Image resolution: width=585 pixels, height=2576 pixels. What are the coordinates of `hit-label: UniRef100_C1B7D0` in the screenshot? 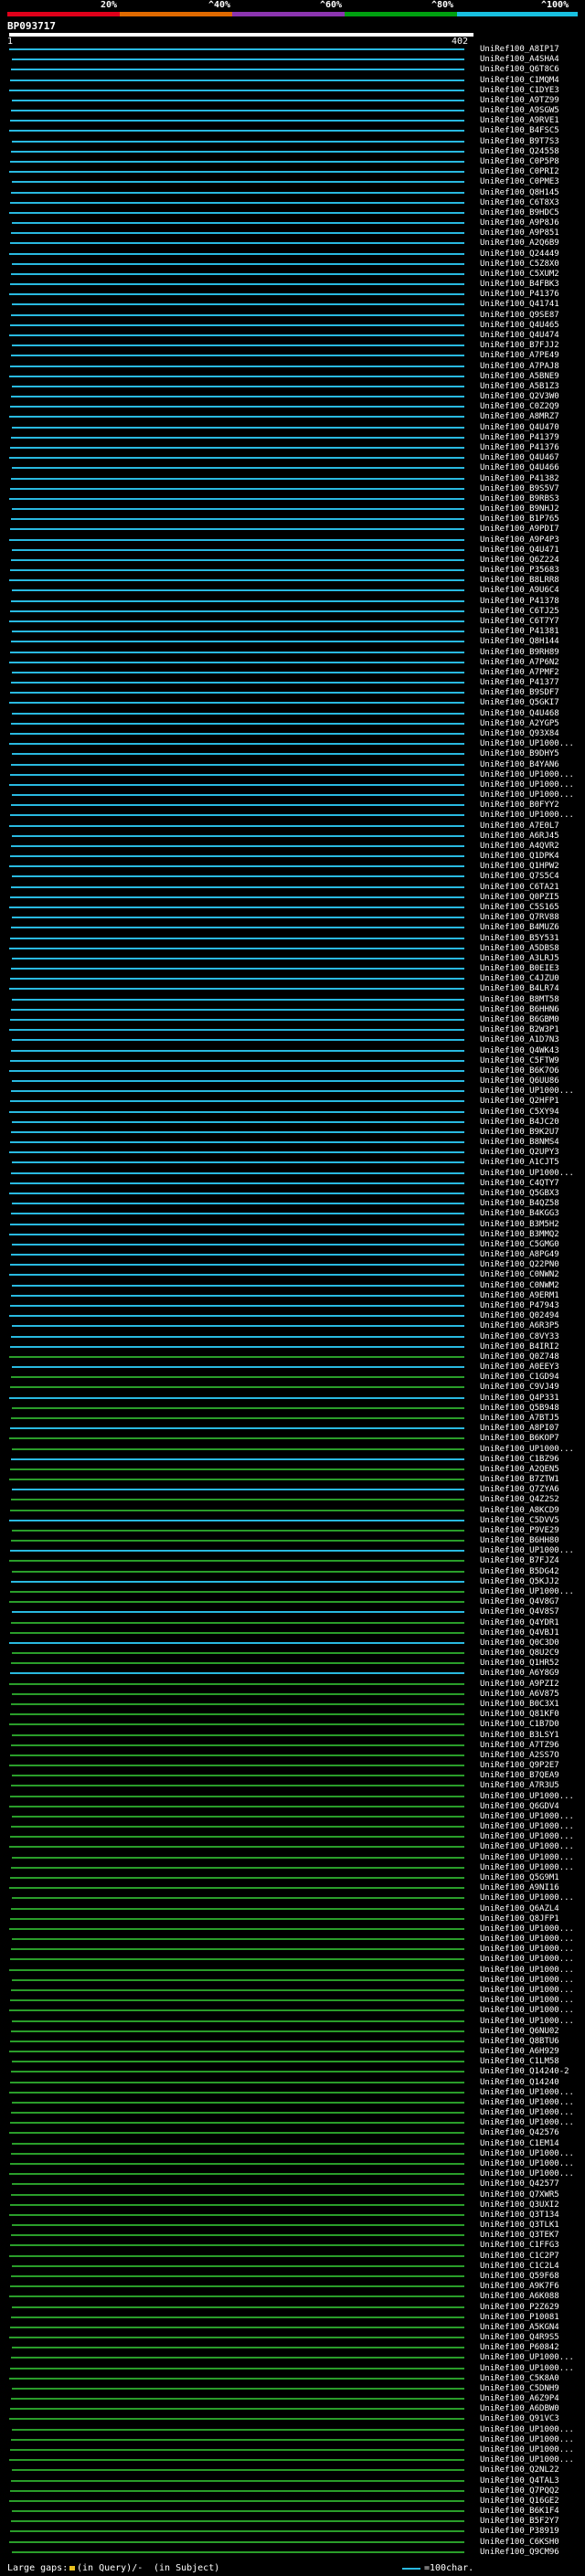 It's located at (519, 1725).